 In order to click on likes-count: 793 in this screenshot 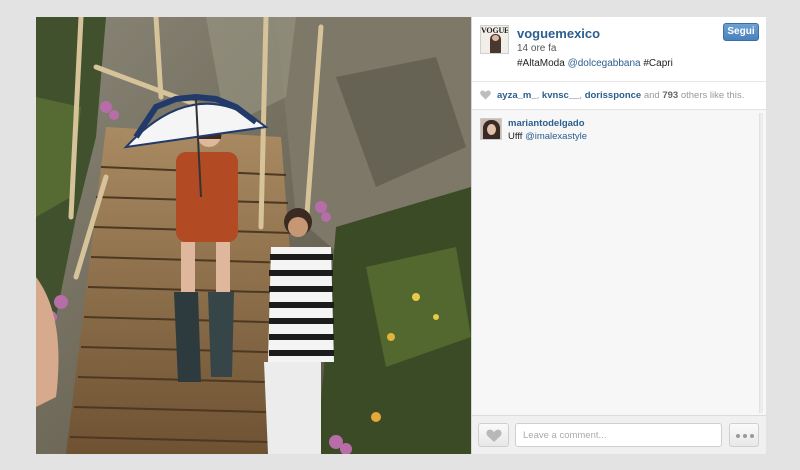, I will do `click(670, 95)`.